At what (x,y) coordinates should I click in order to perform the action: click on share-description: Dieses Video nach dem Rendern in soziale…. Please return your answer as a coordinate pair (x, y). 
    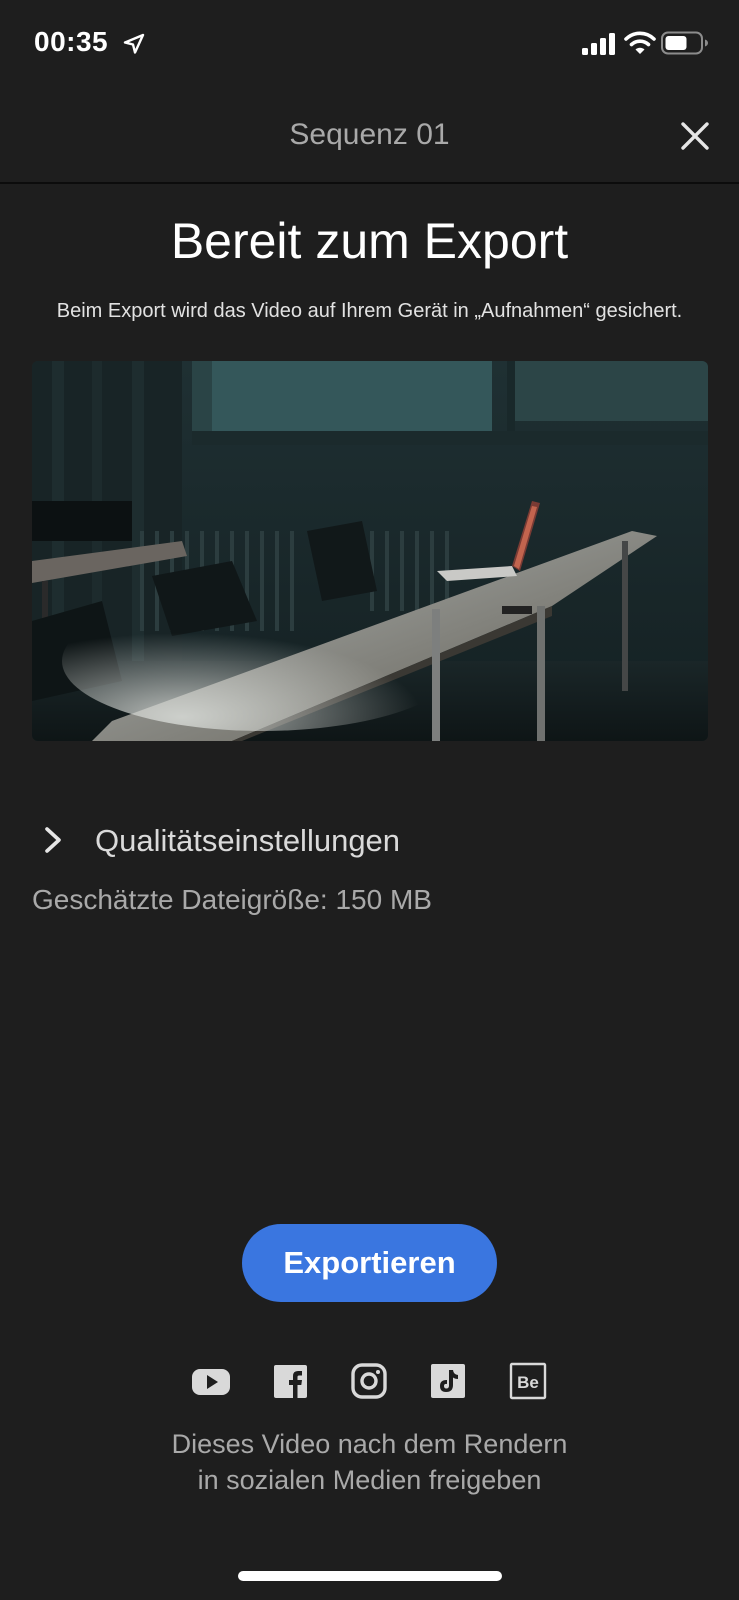
    Looking at the image, I should click on (369, 1462).